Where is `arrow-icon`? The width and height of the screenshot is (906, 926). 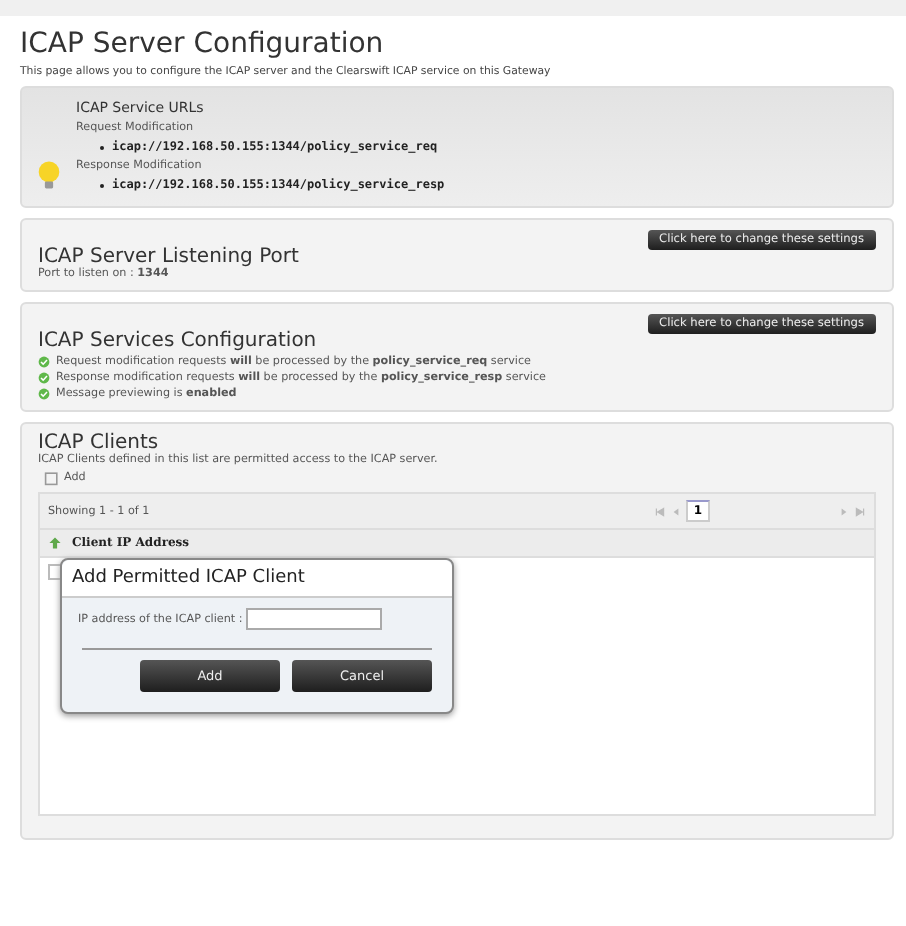 arrow-icon is located at coordinates (55, 543).